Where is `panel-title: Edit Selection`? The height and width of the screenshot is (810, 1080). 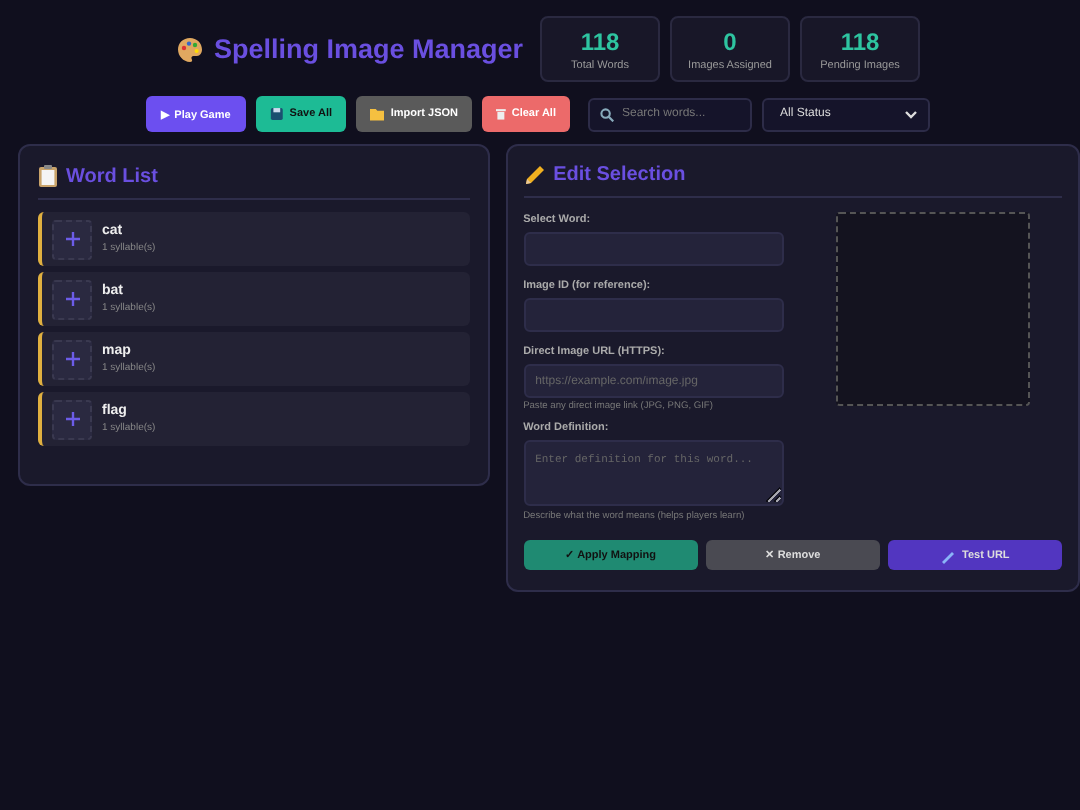
panel-title: Edit Selection is located at coordinates (619, 175).